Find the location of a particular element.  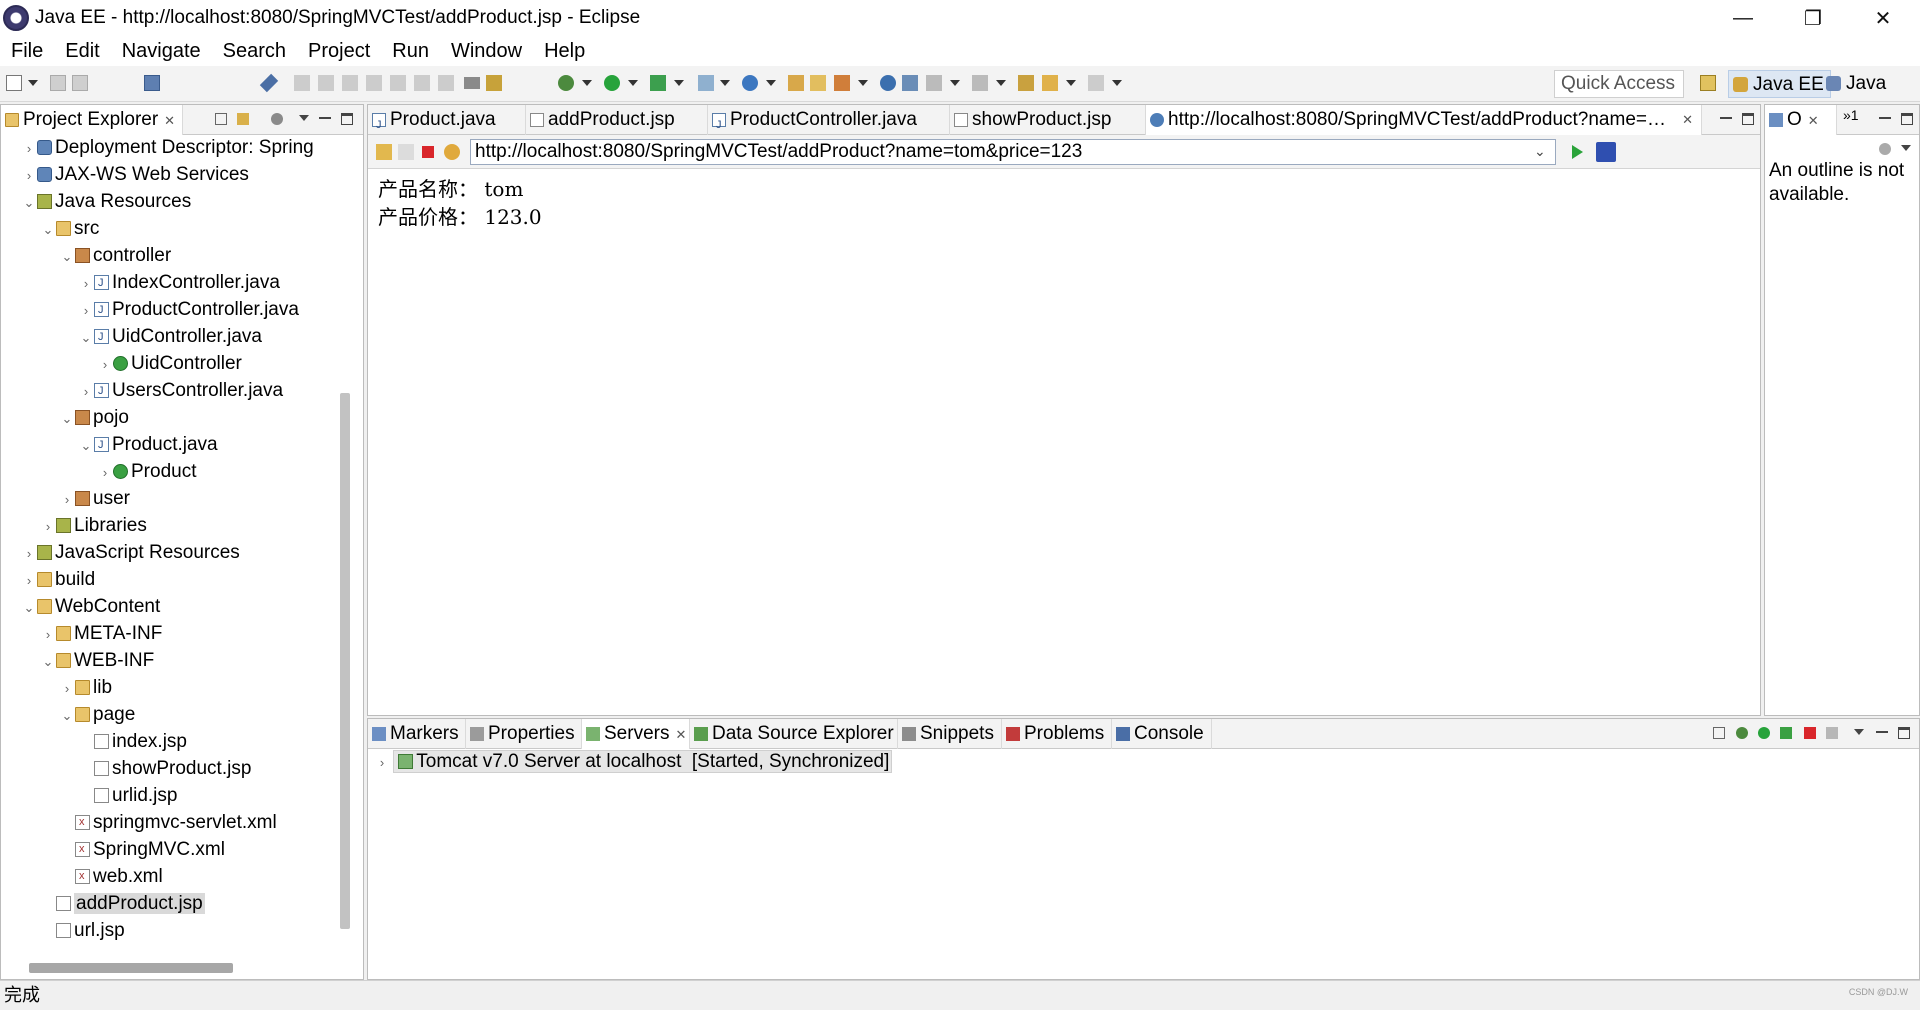

server-expand-icon: › is located at coordinates (382, 763).